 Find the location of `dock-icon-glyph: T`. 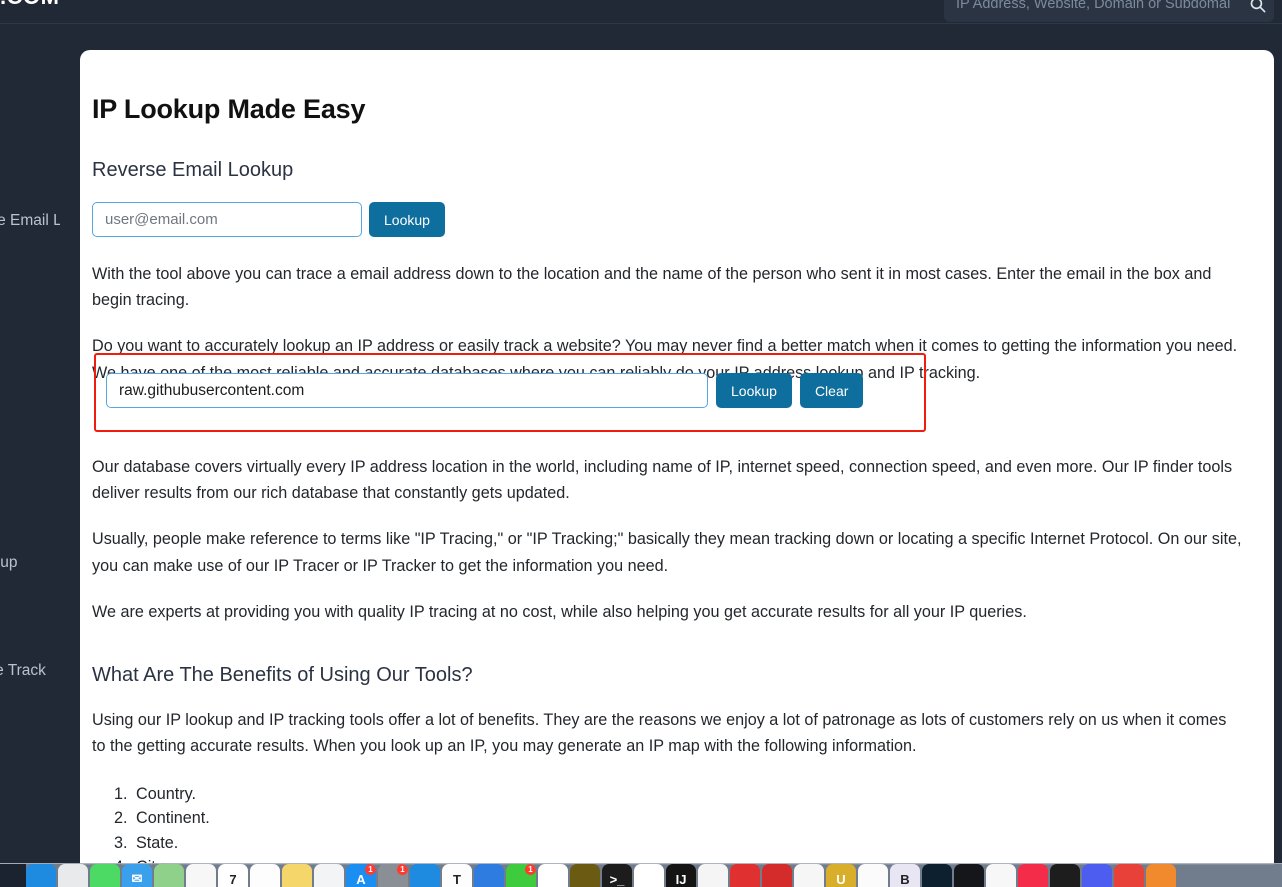

dock-icon-glyph: T is located at coordinates (457, 879).